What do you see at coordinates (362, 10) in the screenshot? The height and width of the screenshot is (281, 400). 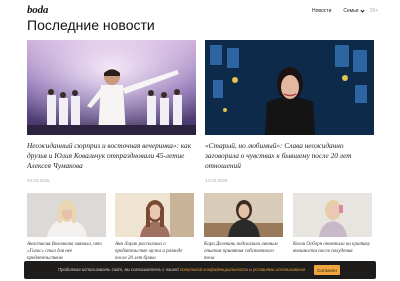 I see `chevron-down-icon` at bounding box center [362, 10].